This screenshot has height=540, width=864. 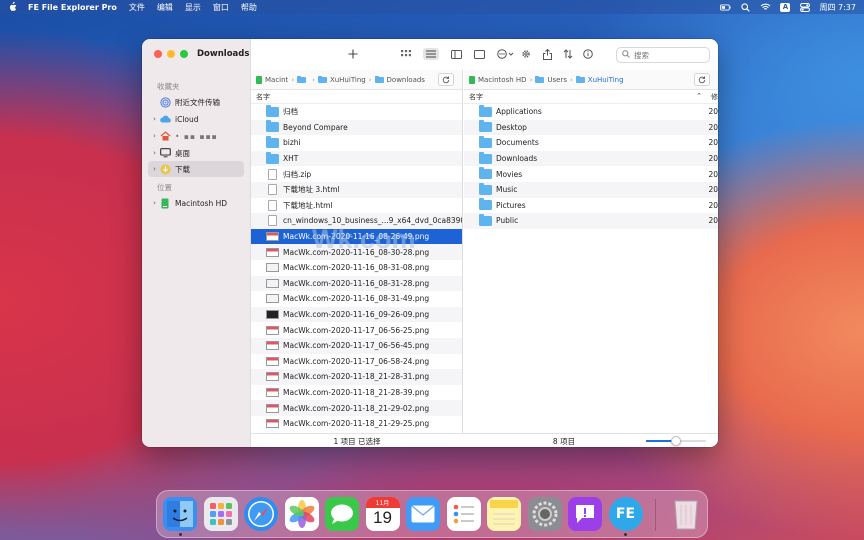 I want to click on share-icon, so click(x=547, y=54).